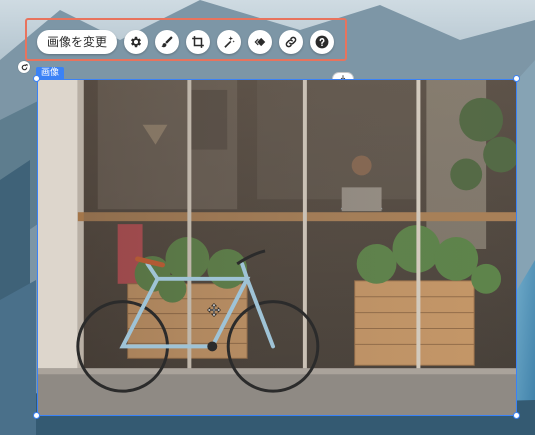 The image size is (535, 435). I want to click on crop-button, so click(198, 42).